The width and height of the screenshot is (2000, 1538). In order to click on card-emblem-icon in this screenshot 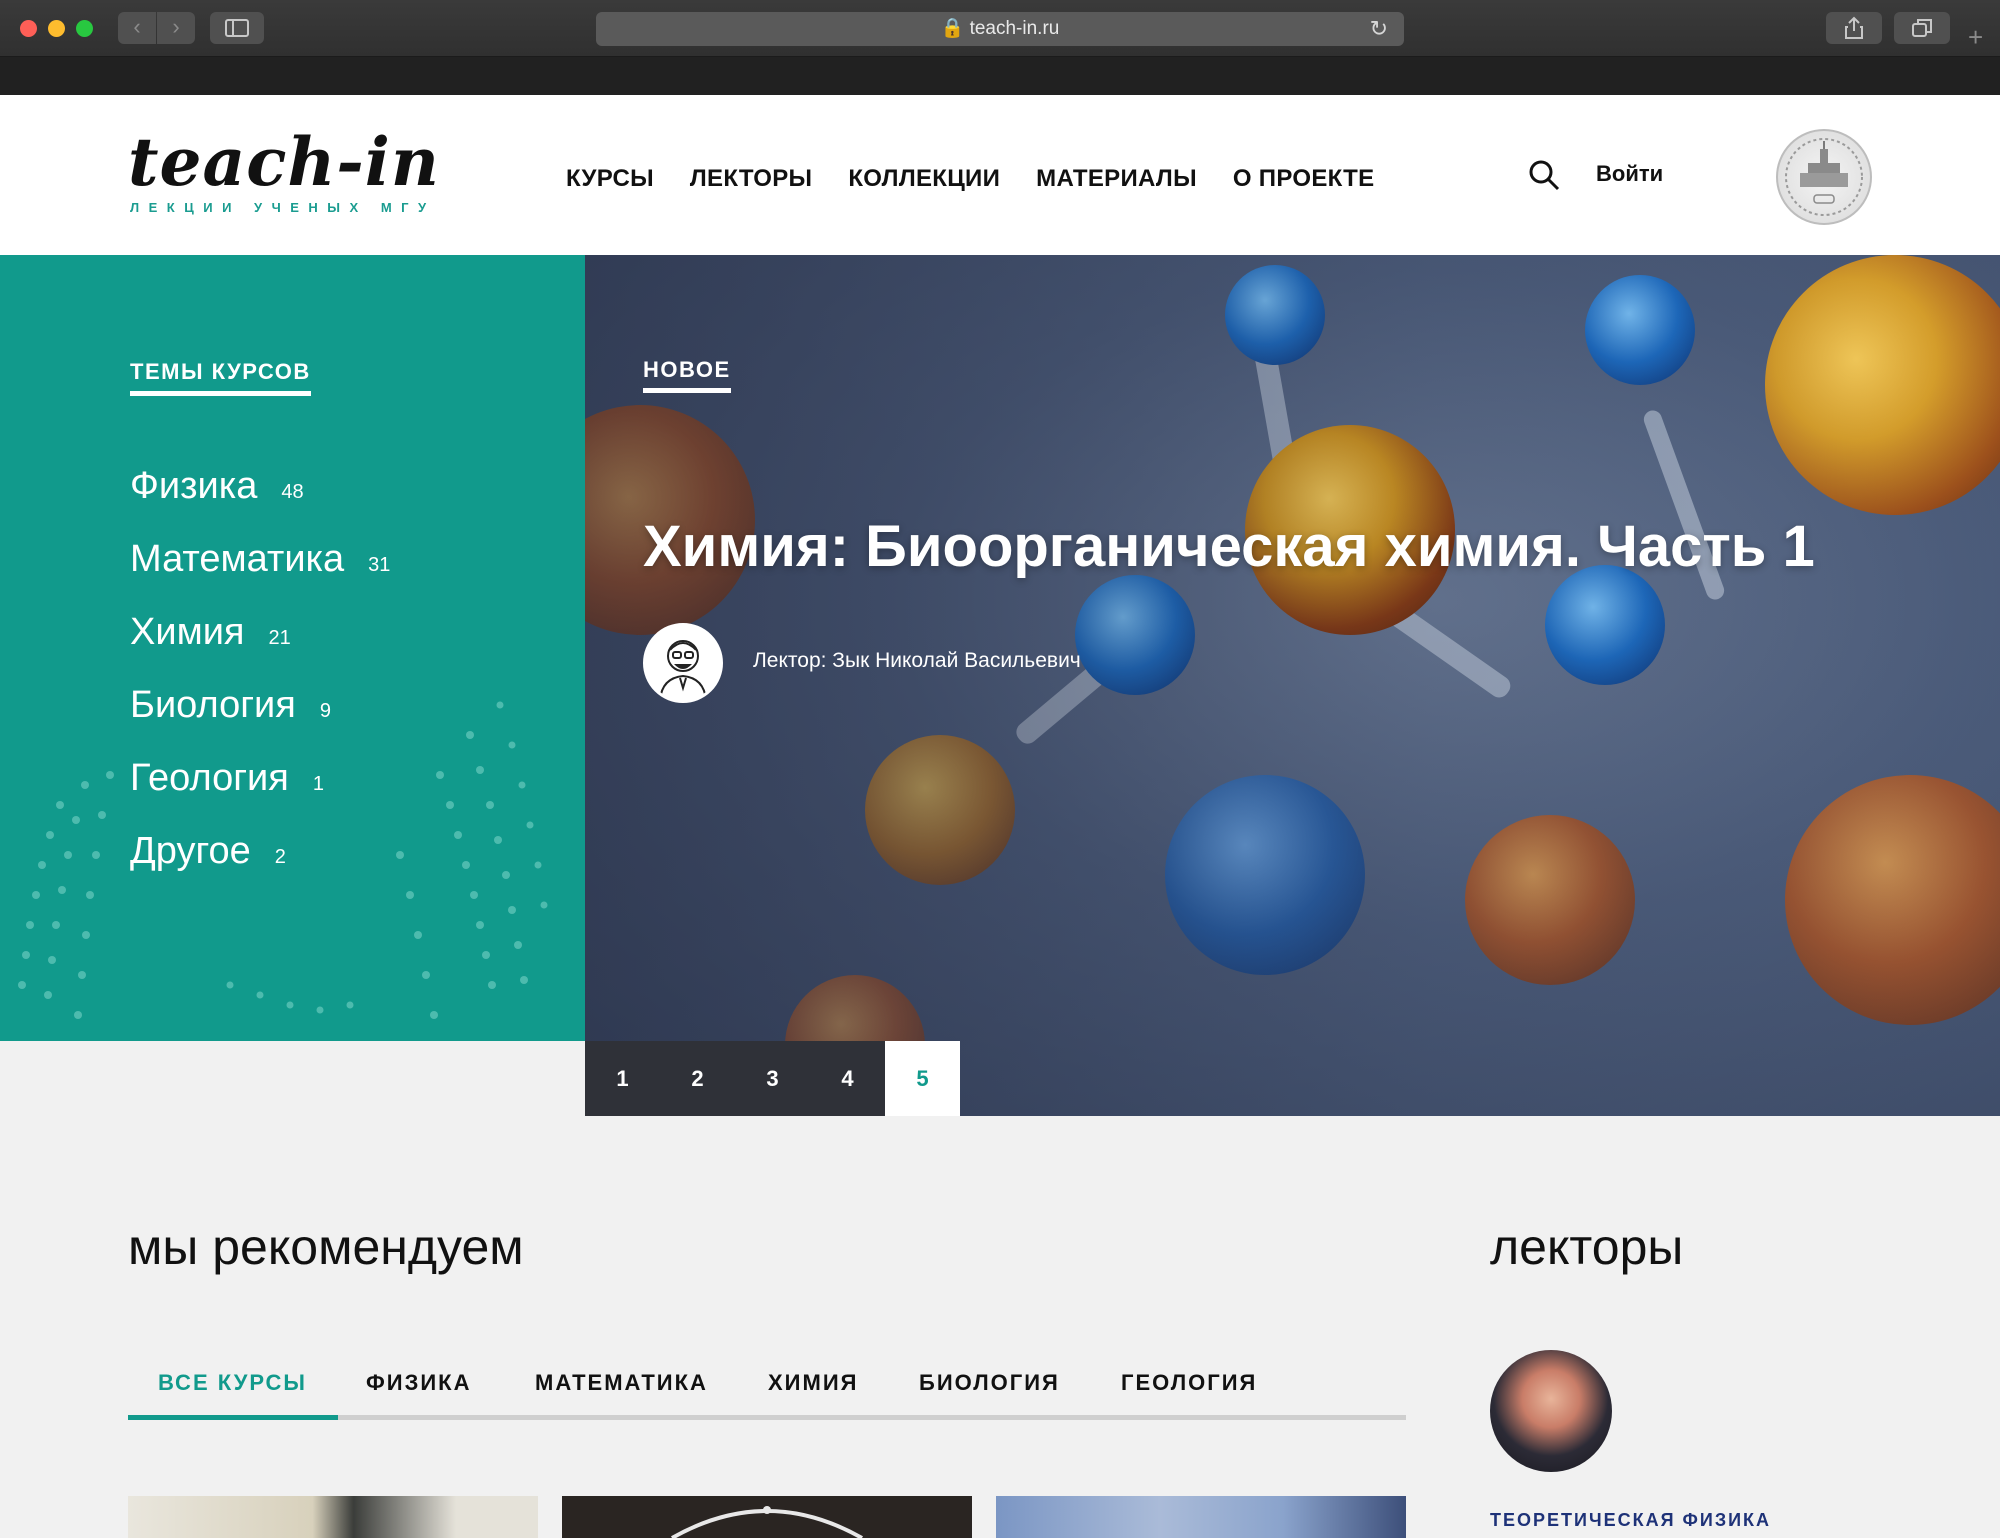, I will do `click(767, 1522)`.